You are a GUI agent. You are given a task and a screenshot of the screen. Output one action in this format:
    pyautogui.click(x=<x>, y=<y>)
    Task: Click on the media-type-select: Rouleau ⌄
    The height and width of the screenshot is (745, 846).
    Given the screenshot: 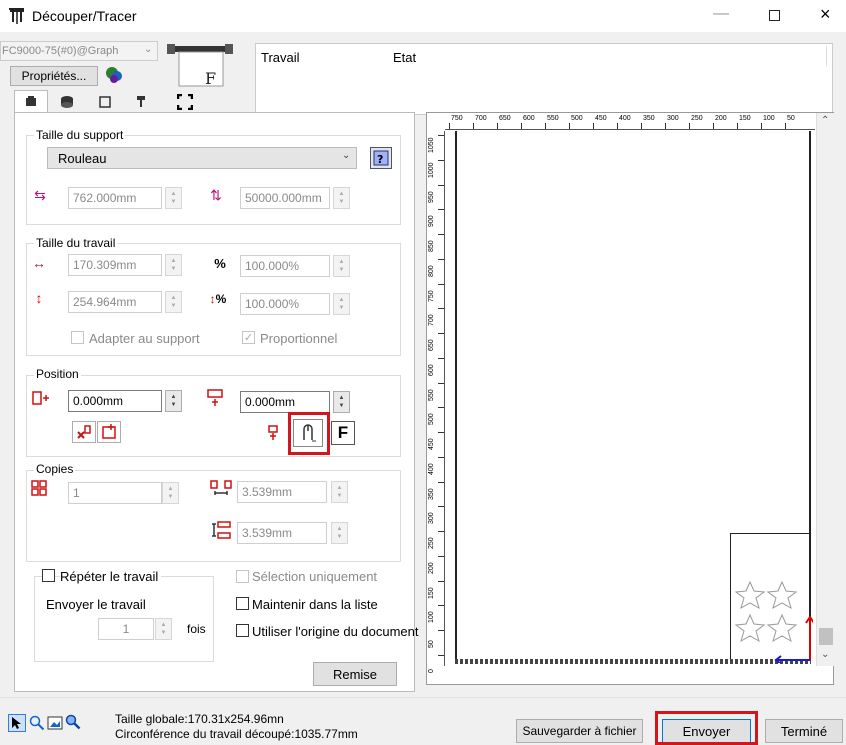 What is the action you would take?
    pyautogui.click(x=202, y=158)
    